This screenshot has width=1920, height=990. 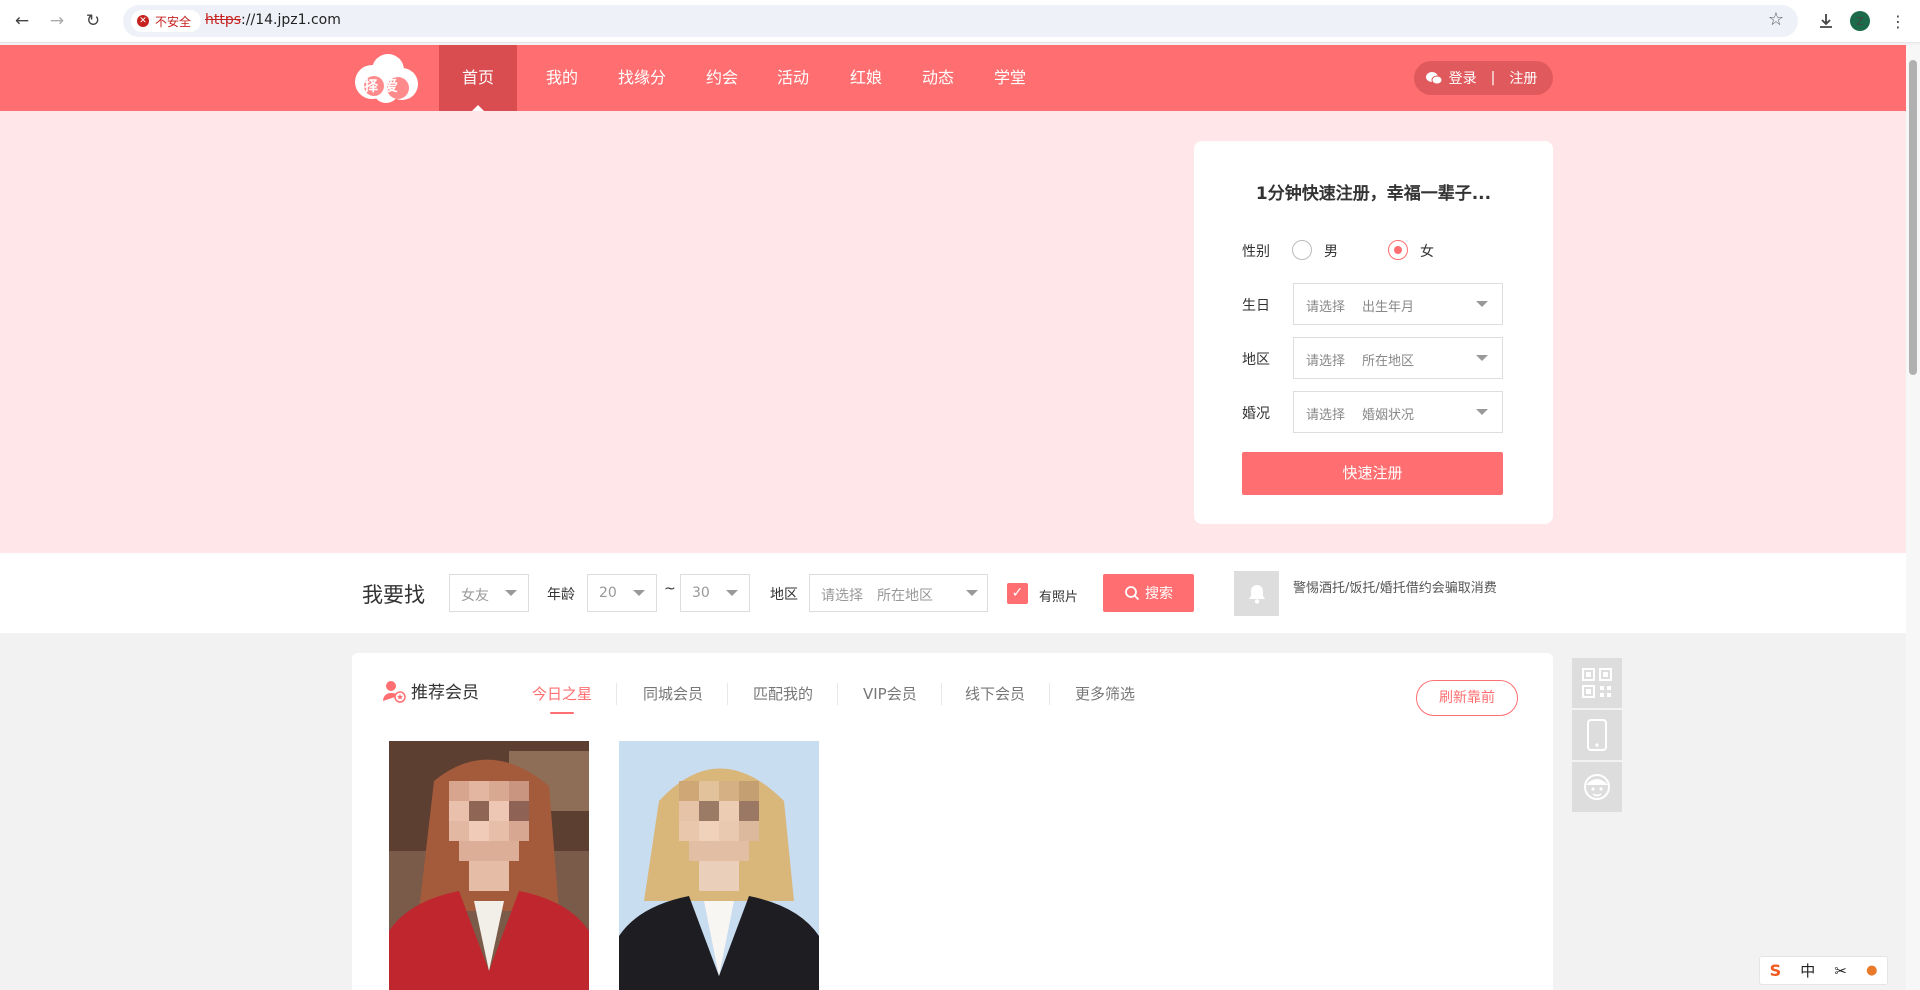 I want to click on ime-skin-icon: ●, so click(x=1871, y=970).